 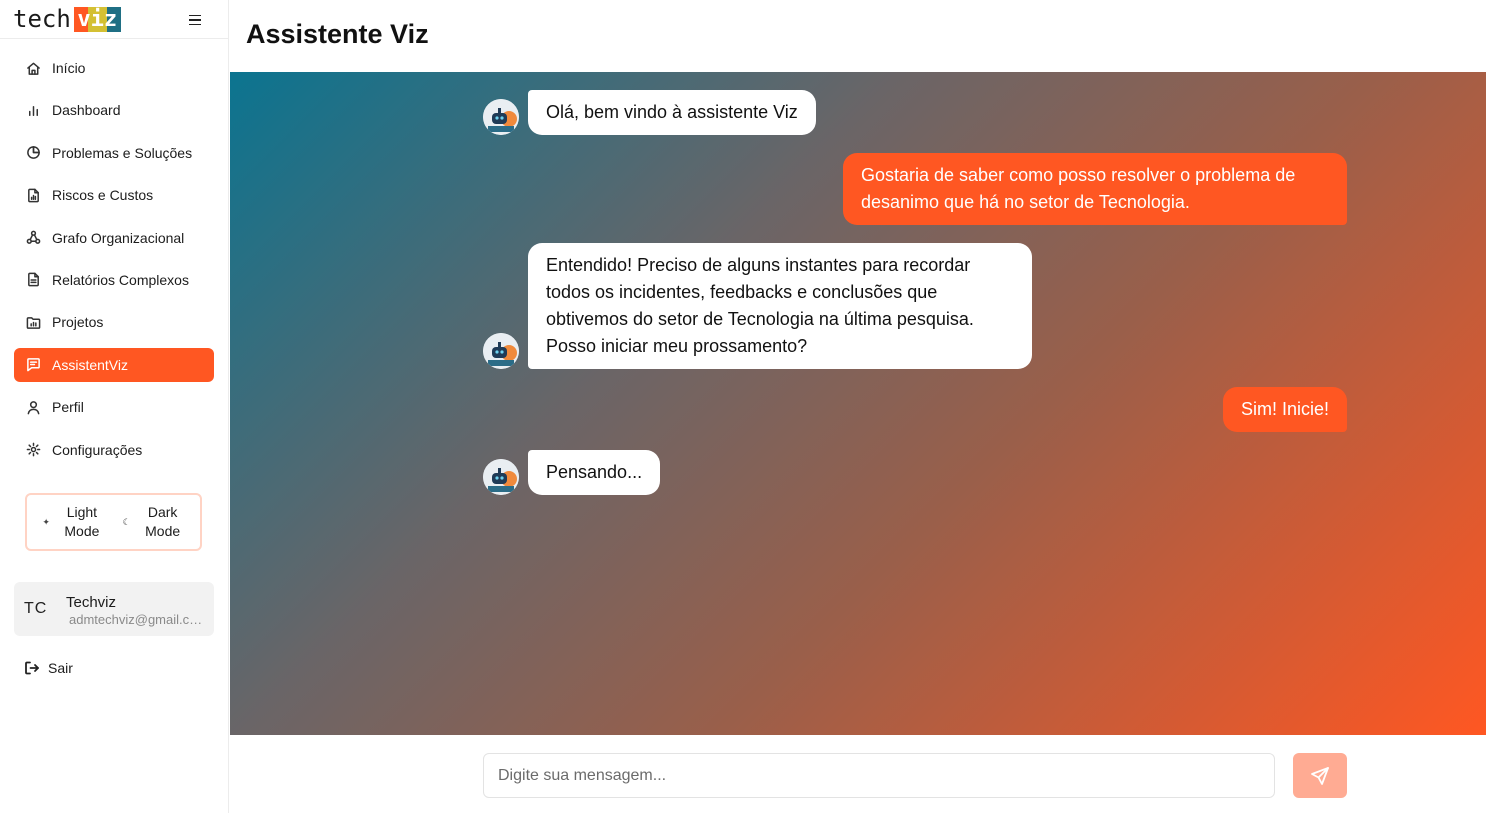 I want to click on sidebar-item-problemas: Problemas e Soluções, so click(x=114, y=153).